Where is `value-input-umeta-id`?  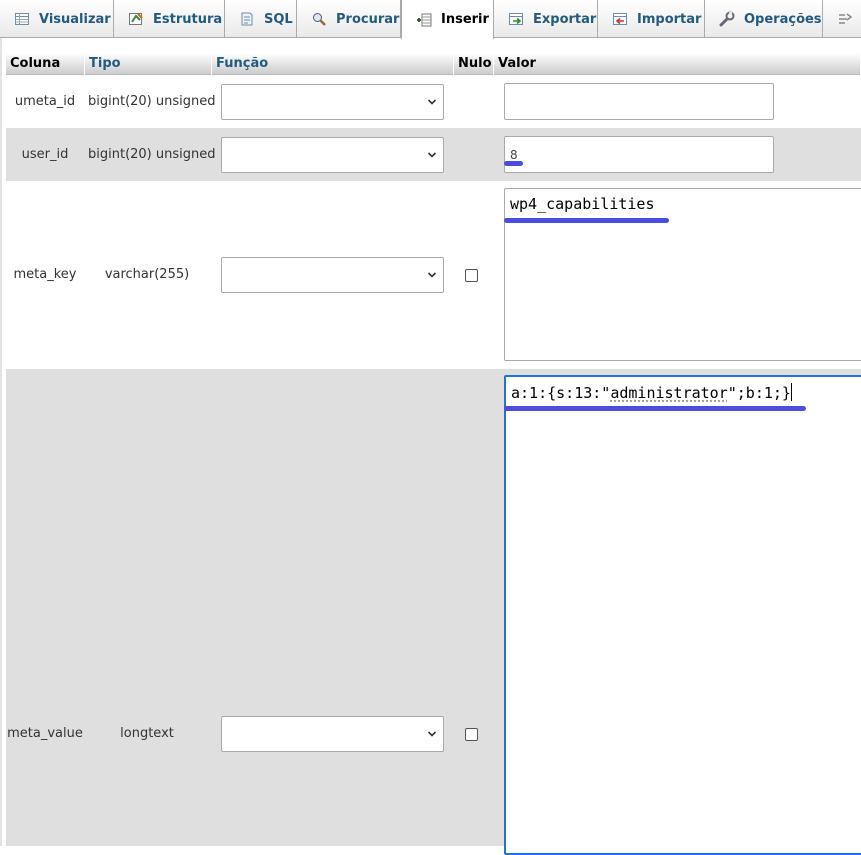
value-input-umeta-id is located at coordinates (639, 101).